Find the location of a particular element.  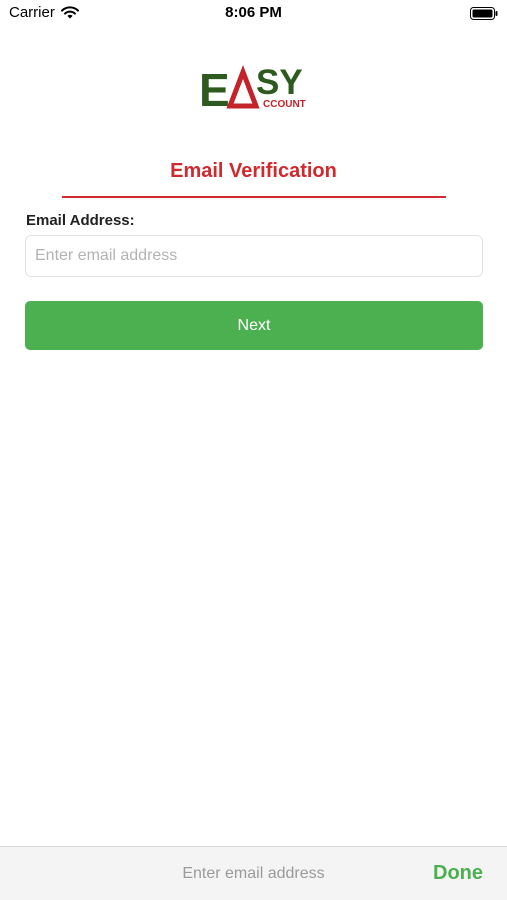

battery-icon is located at coordinates (484, 13).